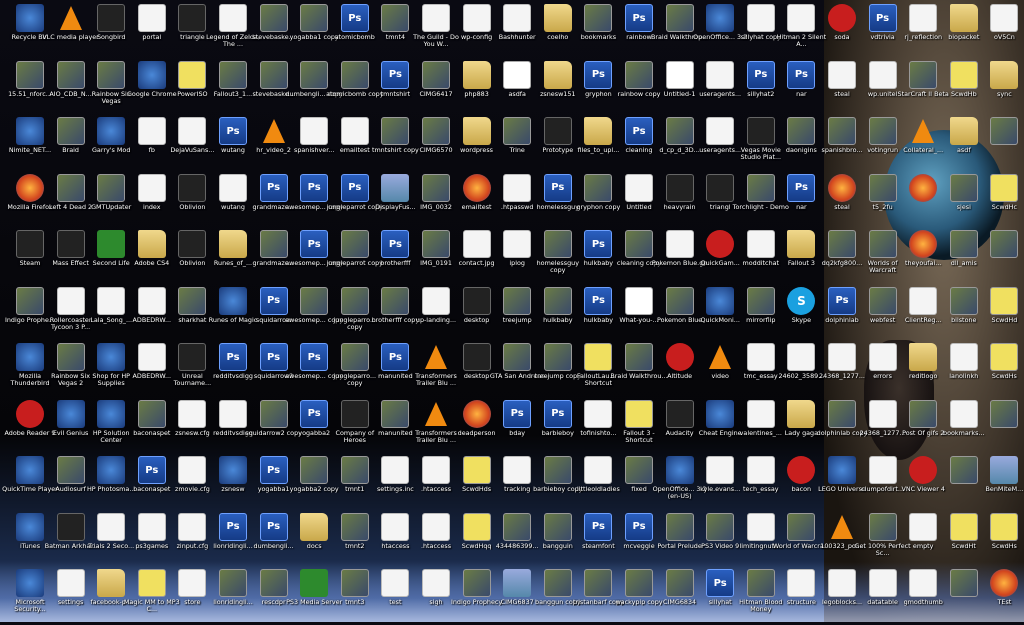 The width and height of the screenshot is (1024, 625). What do you see at coordinates (1000, 314) in the screenshot?
I see `desktop-icon: ScwdHd` at bounding box center [1000, 314].